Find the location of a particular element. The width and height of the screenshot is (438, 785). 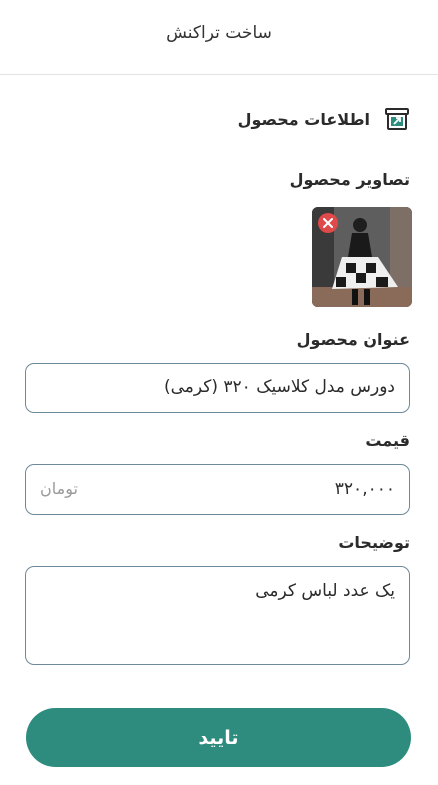

price-unit: تومان is located at coordinates (59, 488).